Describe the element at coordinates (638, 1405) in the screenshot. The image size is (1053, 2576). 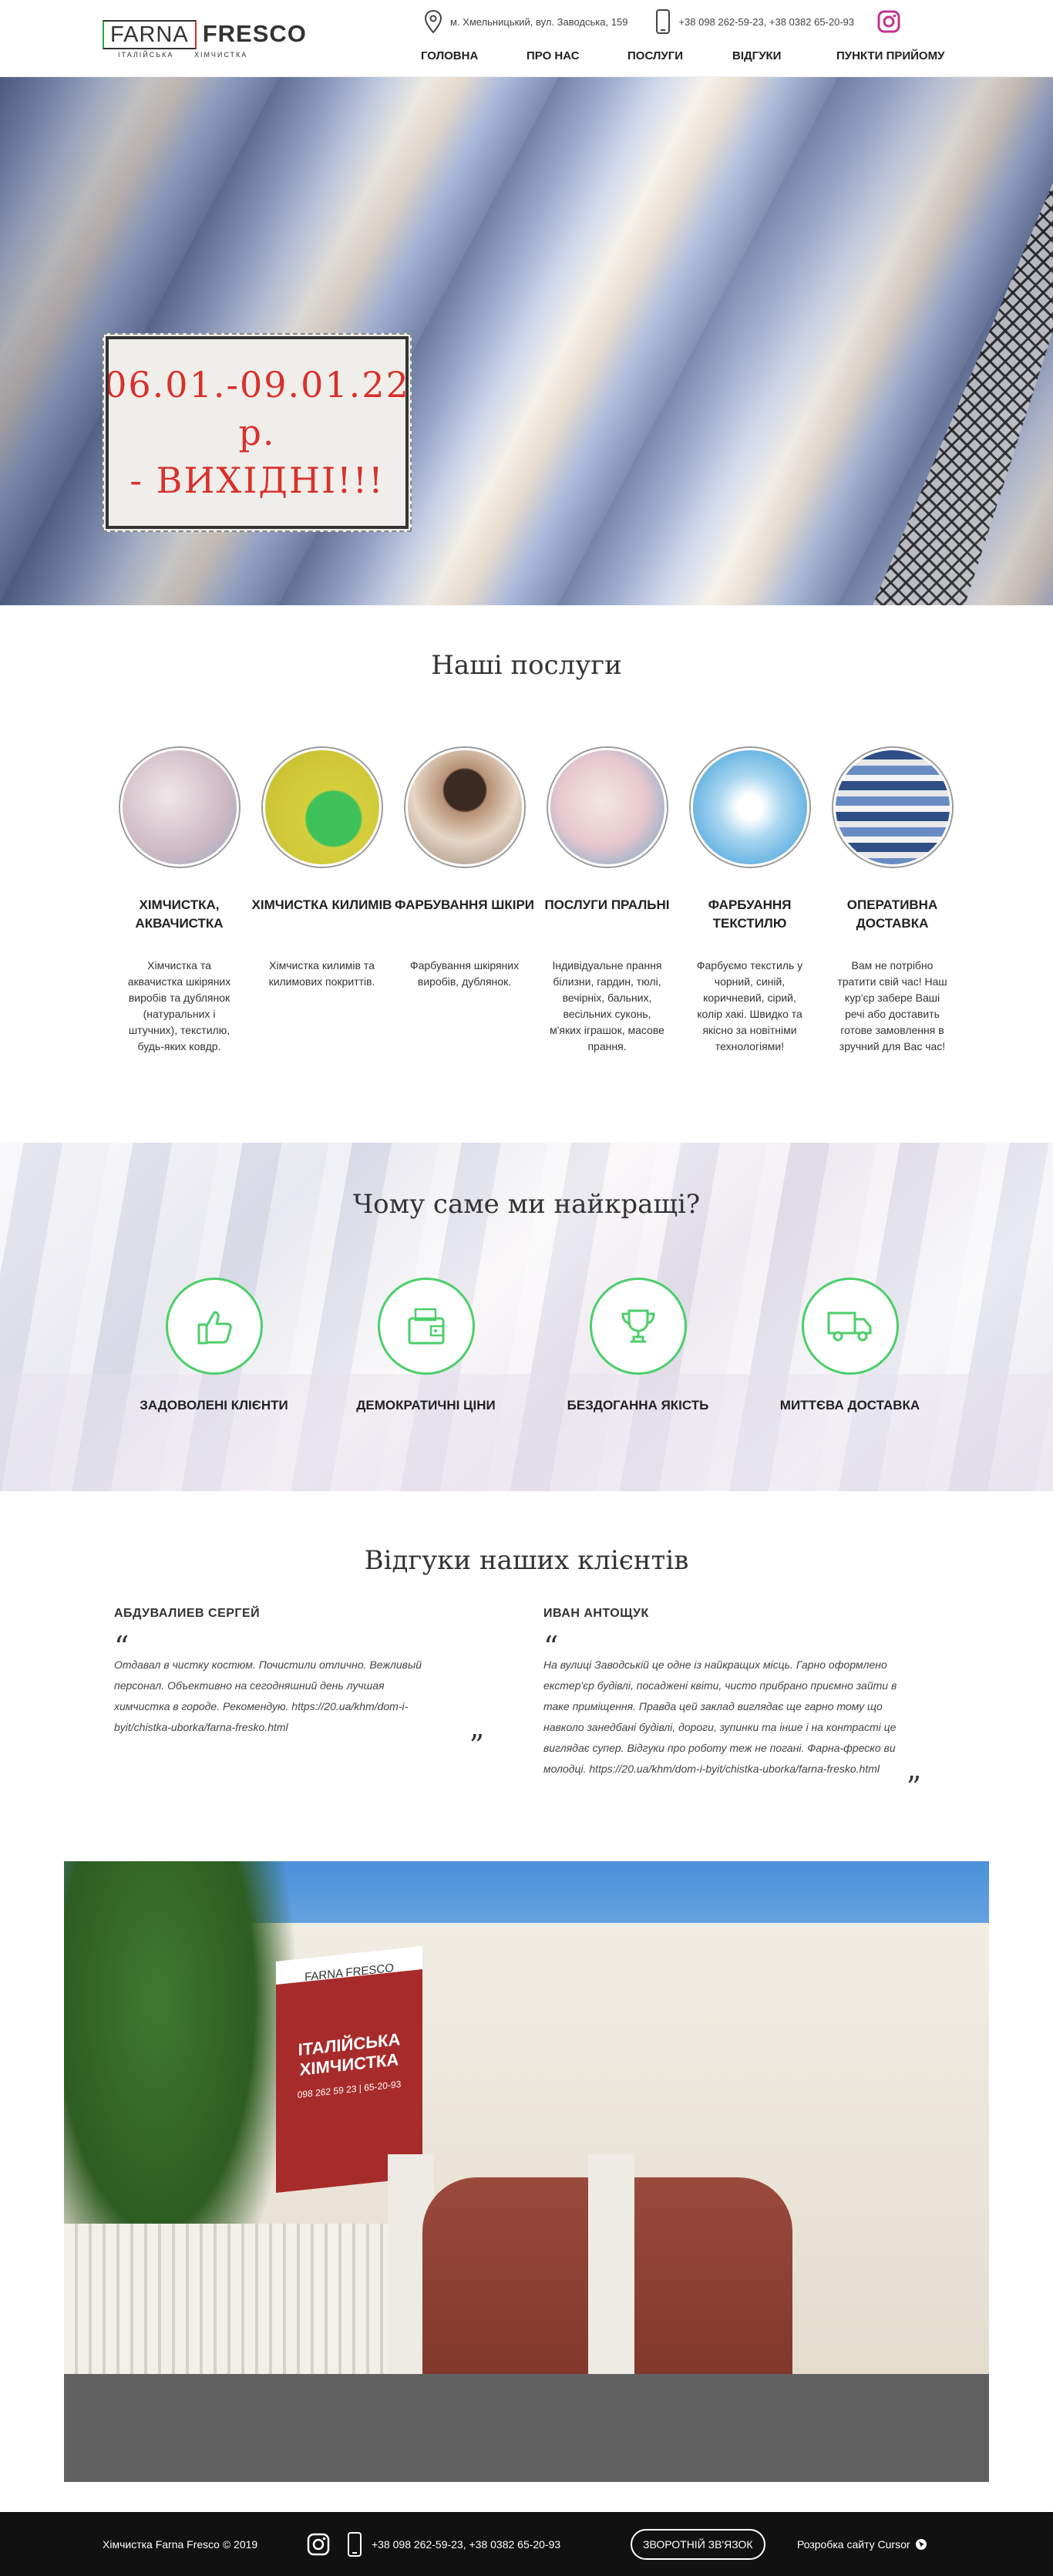
I see `why-label: БЕЗДОГАННА ЯКІСТЬ` at that location.